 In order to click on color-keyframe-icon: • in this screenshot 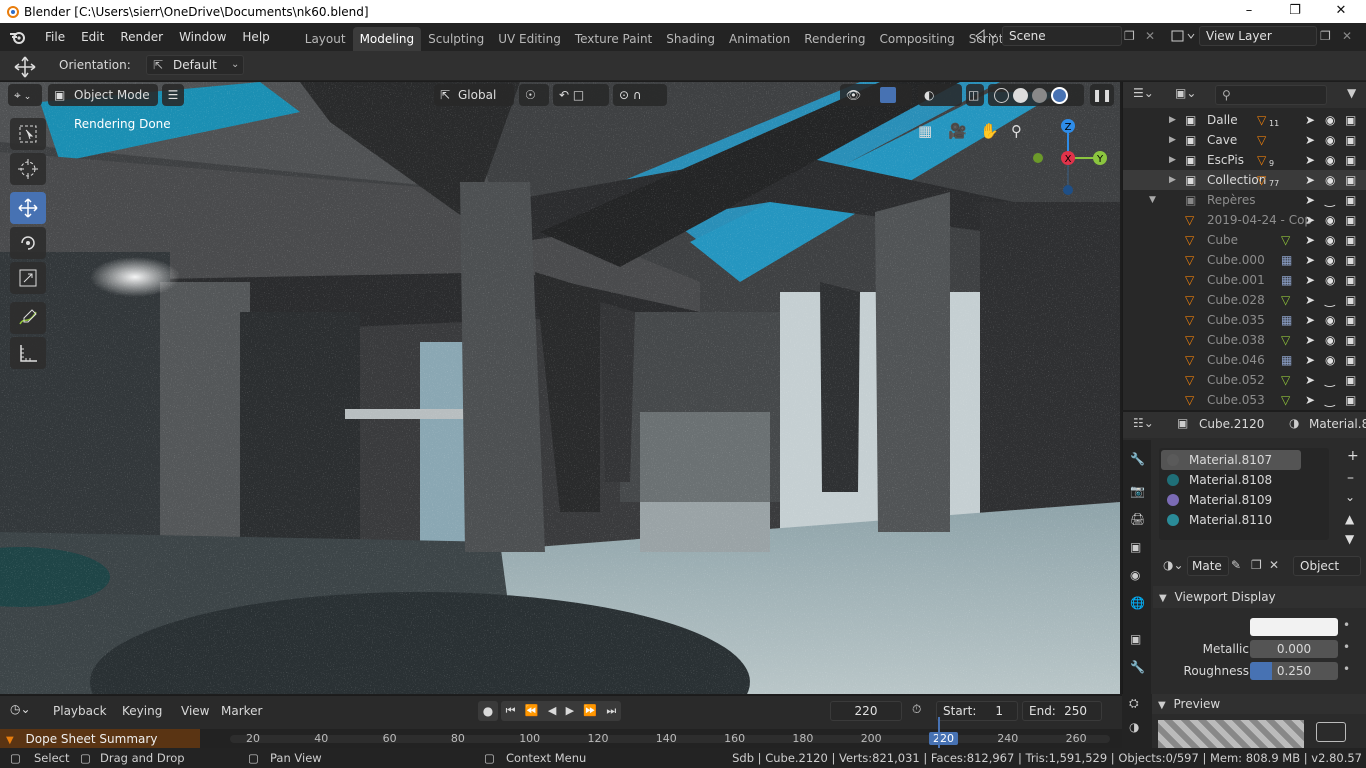, I will do `click(1346, 625)`.